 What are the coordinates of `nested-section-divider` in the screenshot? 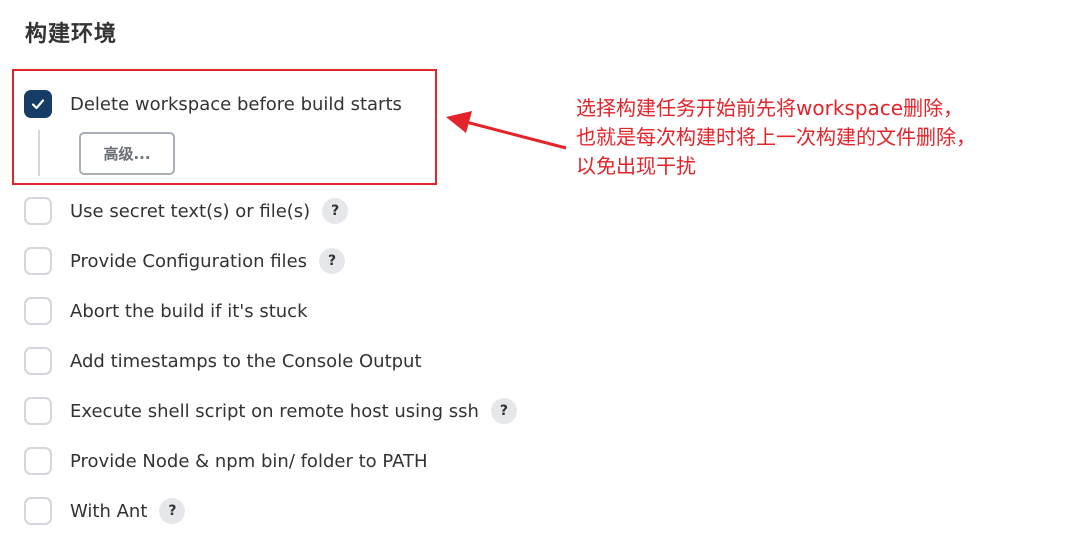 It's located at (39, 153).